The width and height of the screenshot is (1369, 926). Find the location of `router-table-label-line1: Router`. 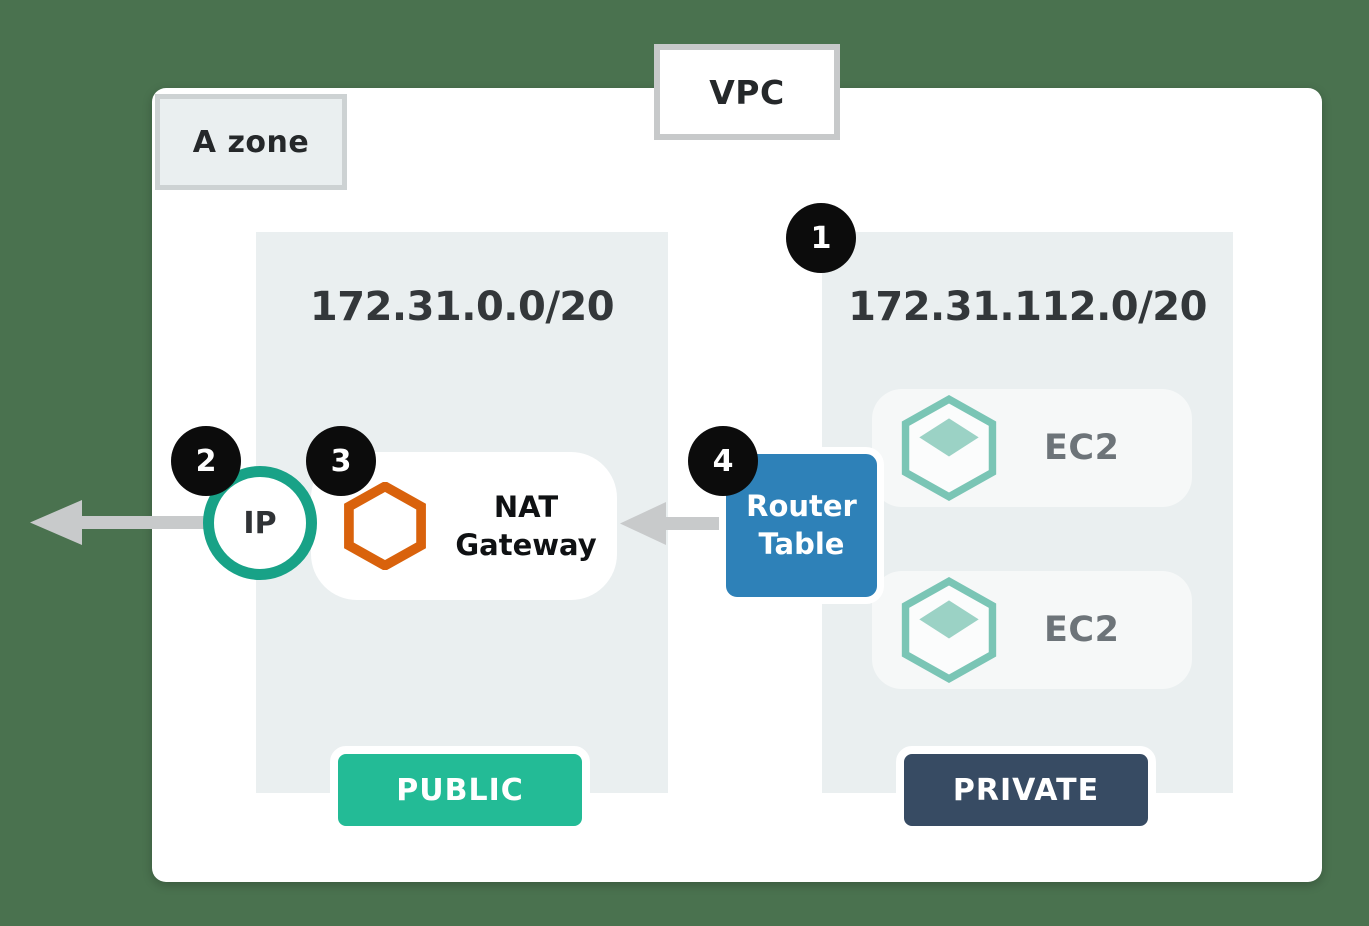

router-table-label-line1: Router is located at coordinates (801, 505).